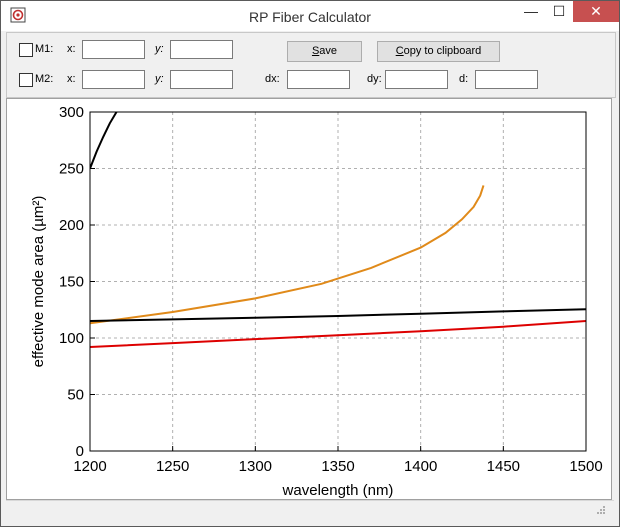  I want to click on x-tick-label: 1350, so click(337, 466).